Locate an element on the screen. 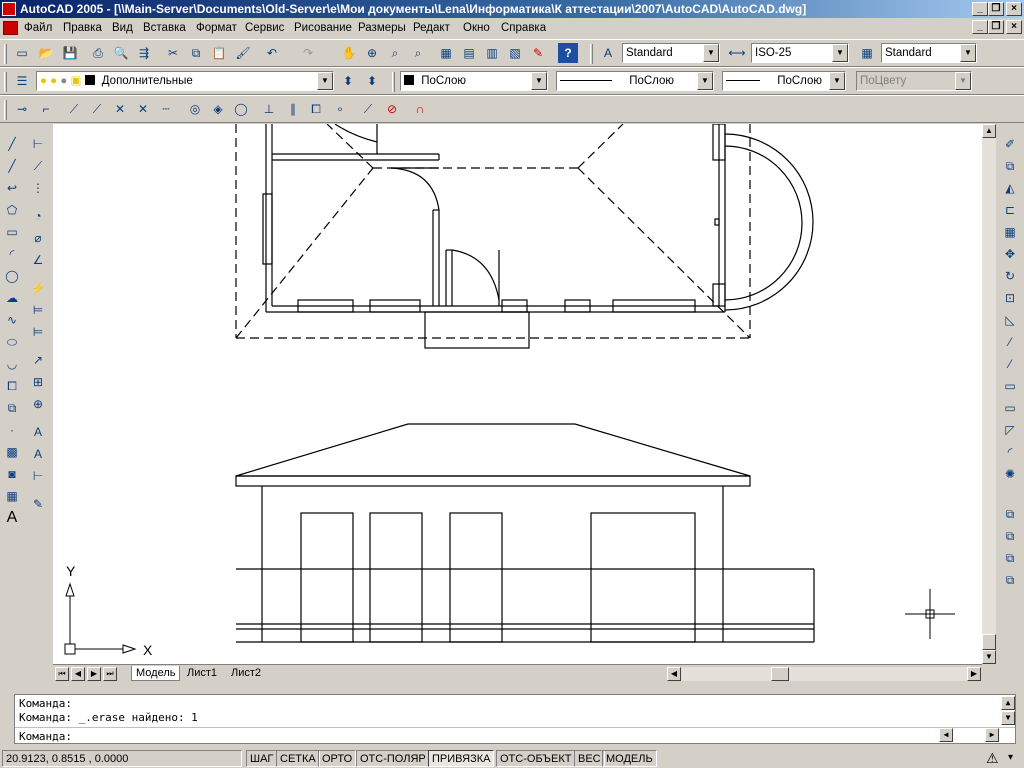 This screenshot has height=768, width=1024. mirror-icon: ◭ is located at coordinates (1010, 188).